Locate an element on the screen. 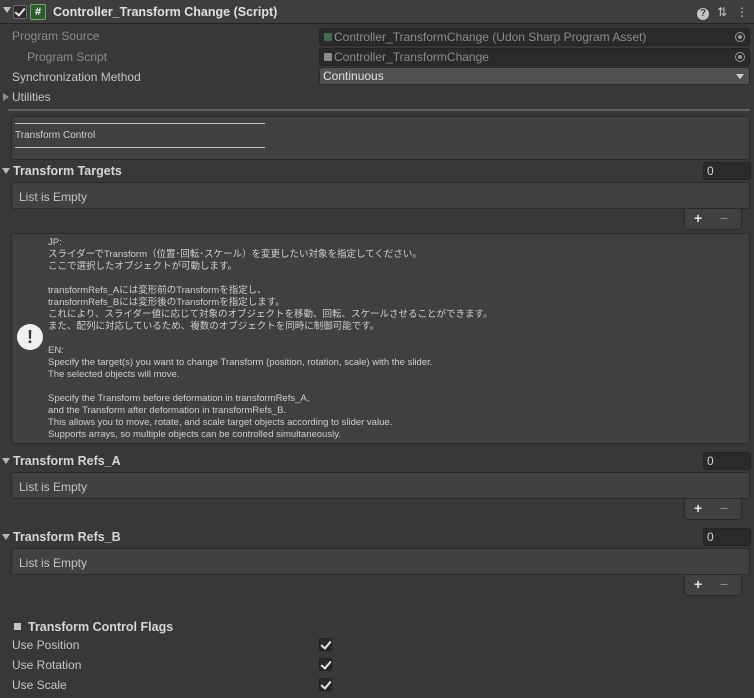 The image size is (754, 698). section-header-box: Transform Control is located at coordinates (380, 138).